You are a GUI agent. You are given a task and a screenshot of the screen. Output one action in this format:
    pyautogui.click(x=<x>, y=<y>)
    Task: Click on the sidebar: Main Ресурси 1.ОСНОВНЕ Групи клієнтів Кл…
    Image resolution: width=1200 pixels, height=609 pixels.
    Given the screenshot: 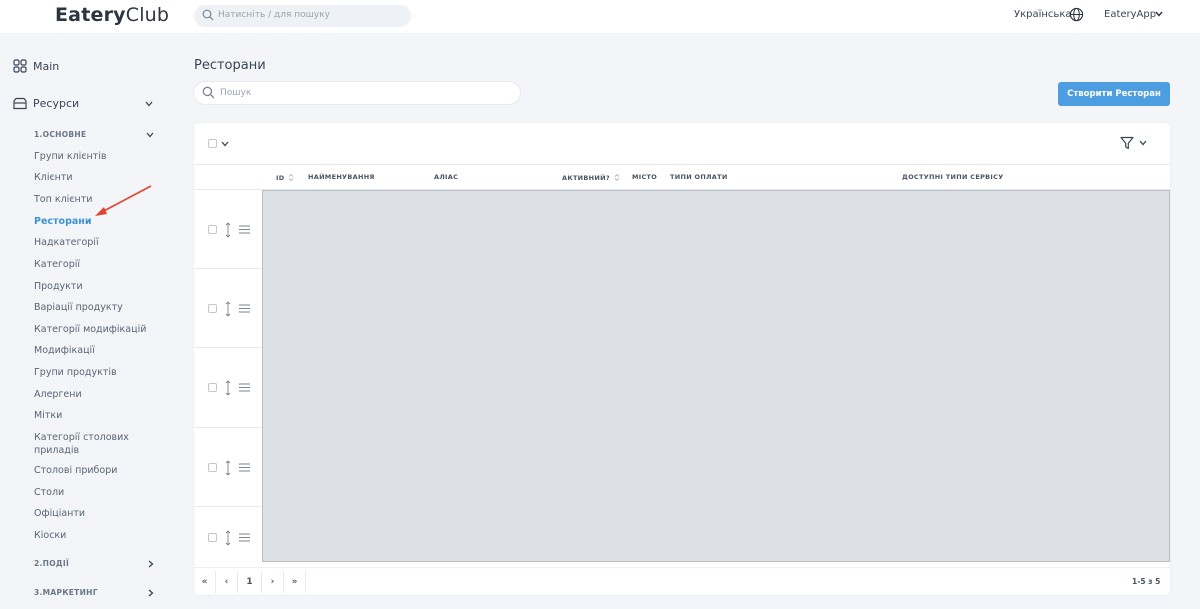 What is the action you would take?
    pyautogui.click(x=87, y=321)
    